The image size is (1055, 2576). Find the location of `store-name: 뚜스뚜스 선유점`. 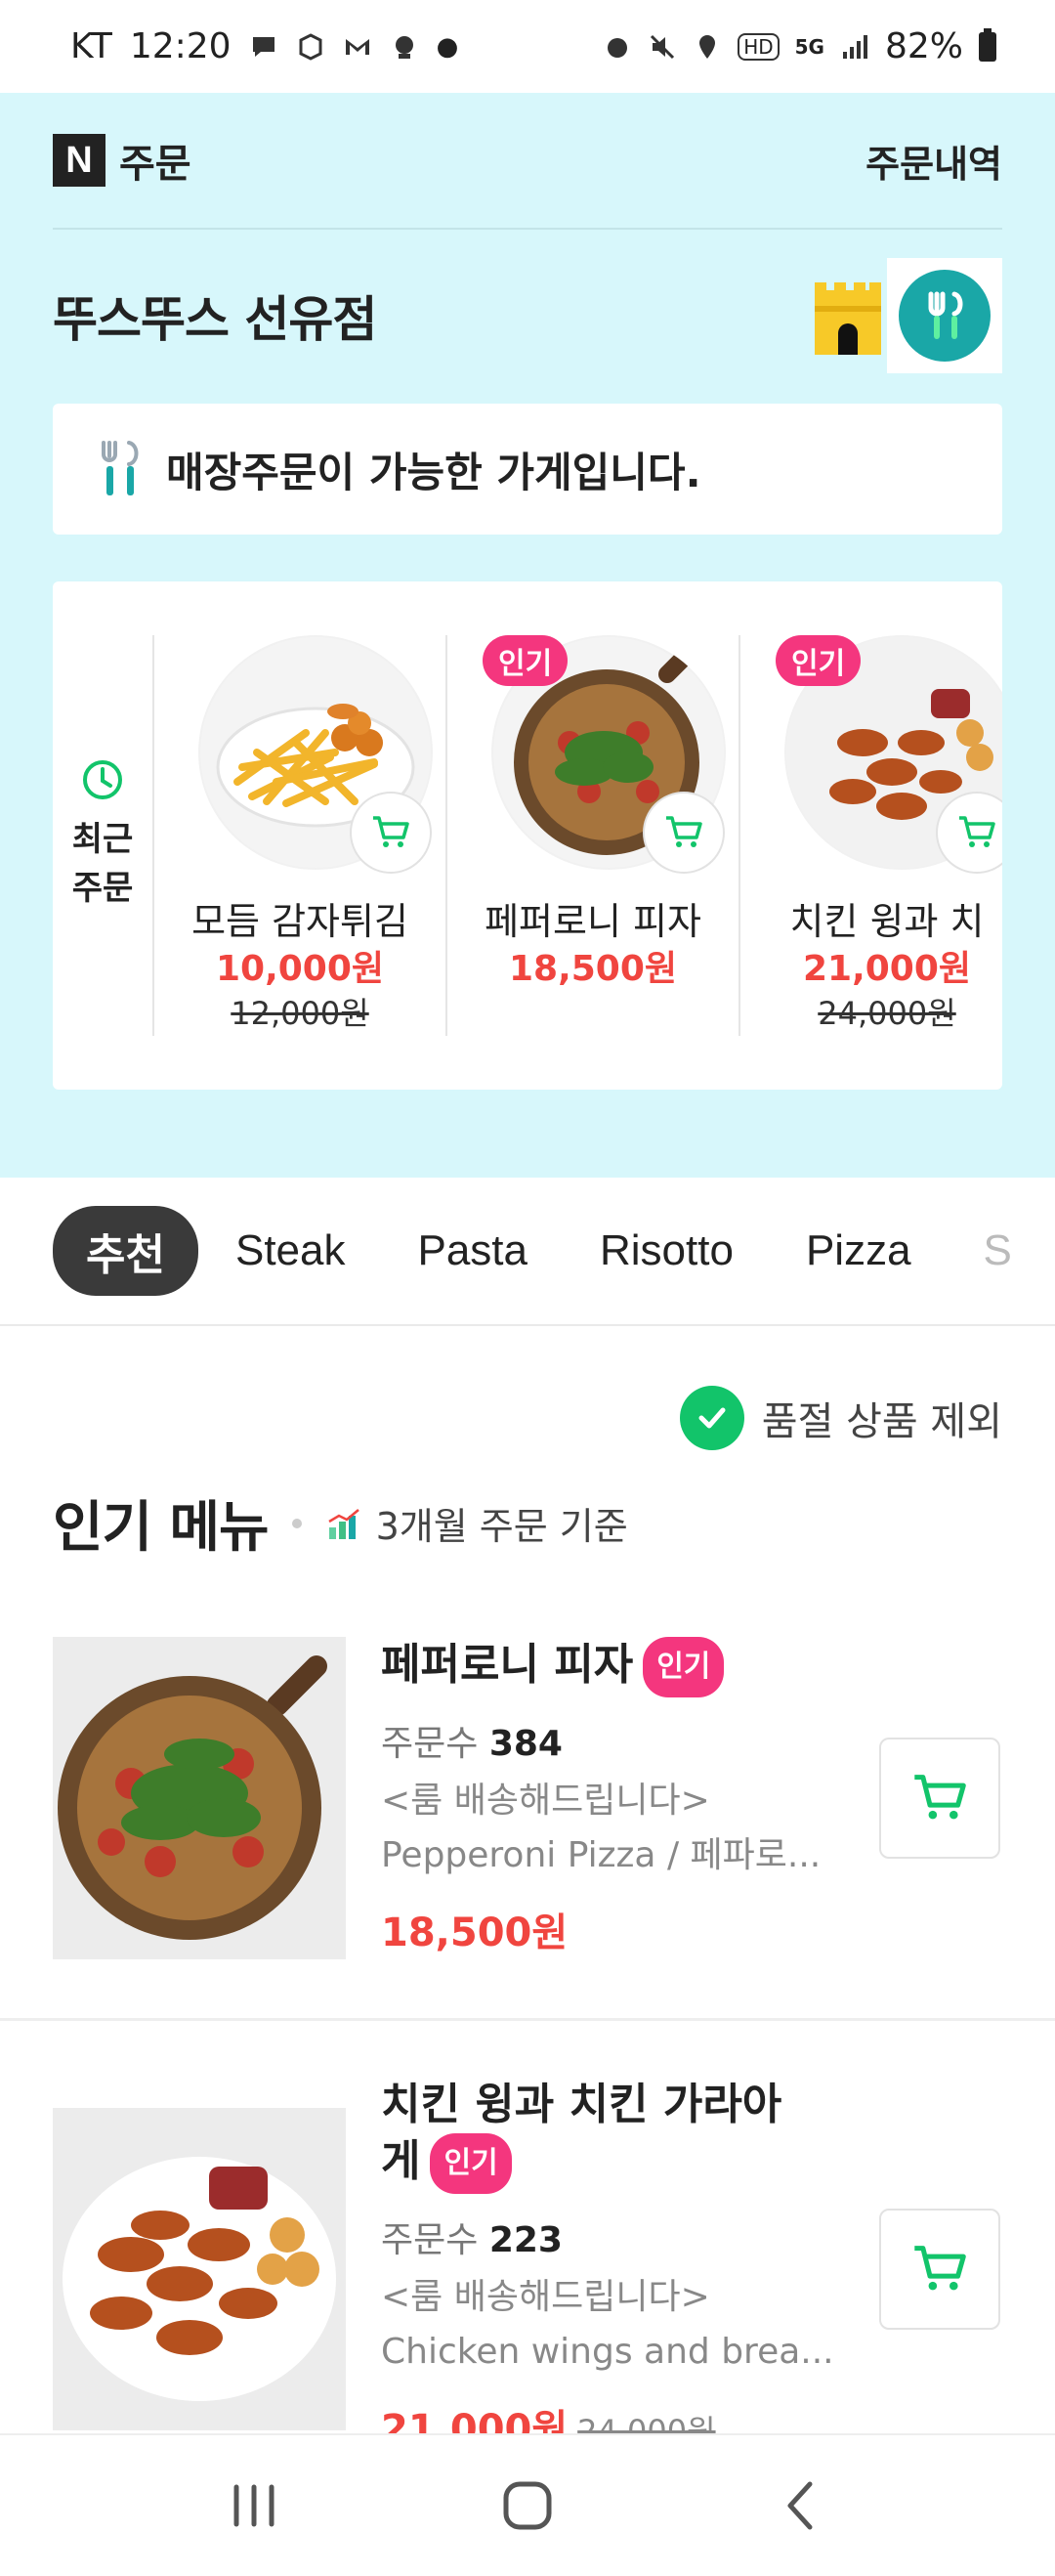

store-name: 뚜스뚜스 선유점 is located at coordinates (215, 319).